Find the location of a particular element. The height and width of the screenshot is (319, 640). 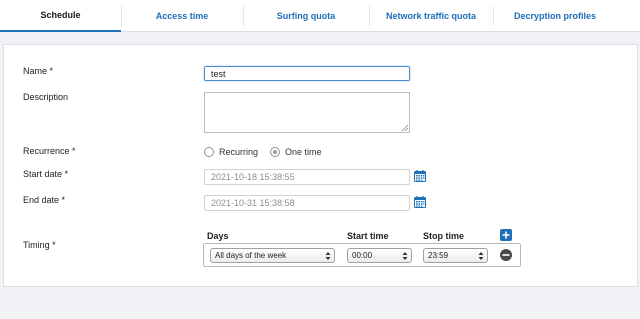

one-time-radio-label: One time is located at coordinates (303, 152).